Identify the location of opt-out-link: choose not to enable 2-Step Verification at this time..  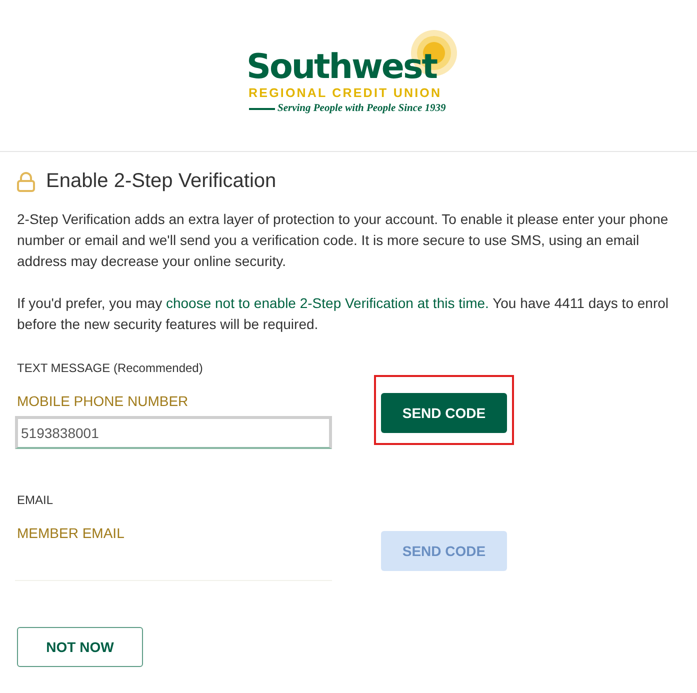
(327, 303).